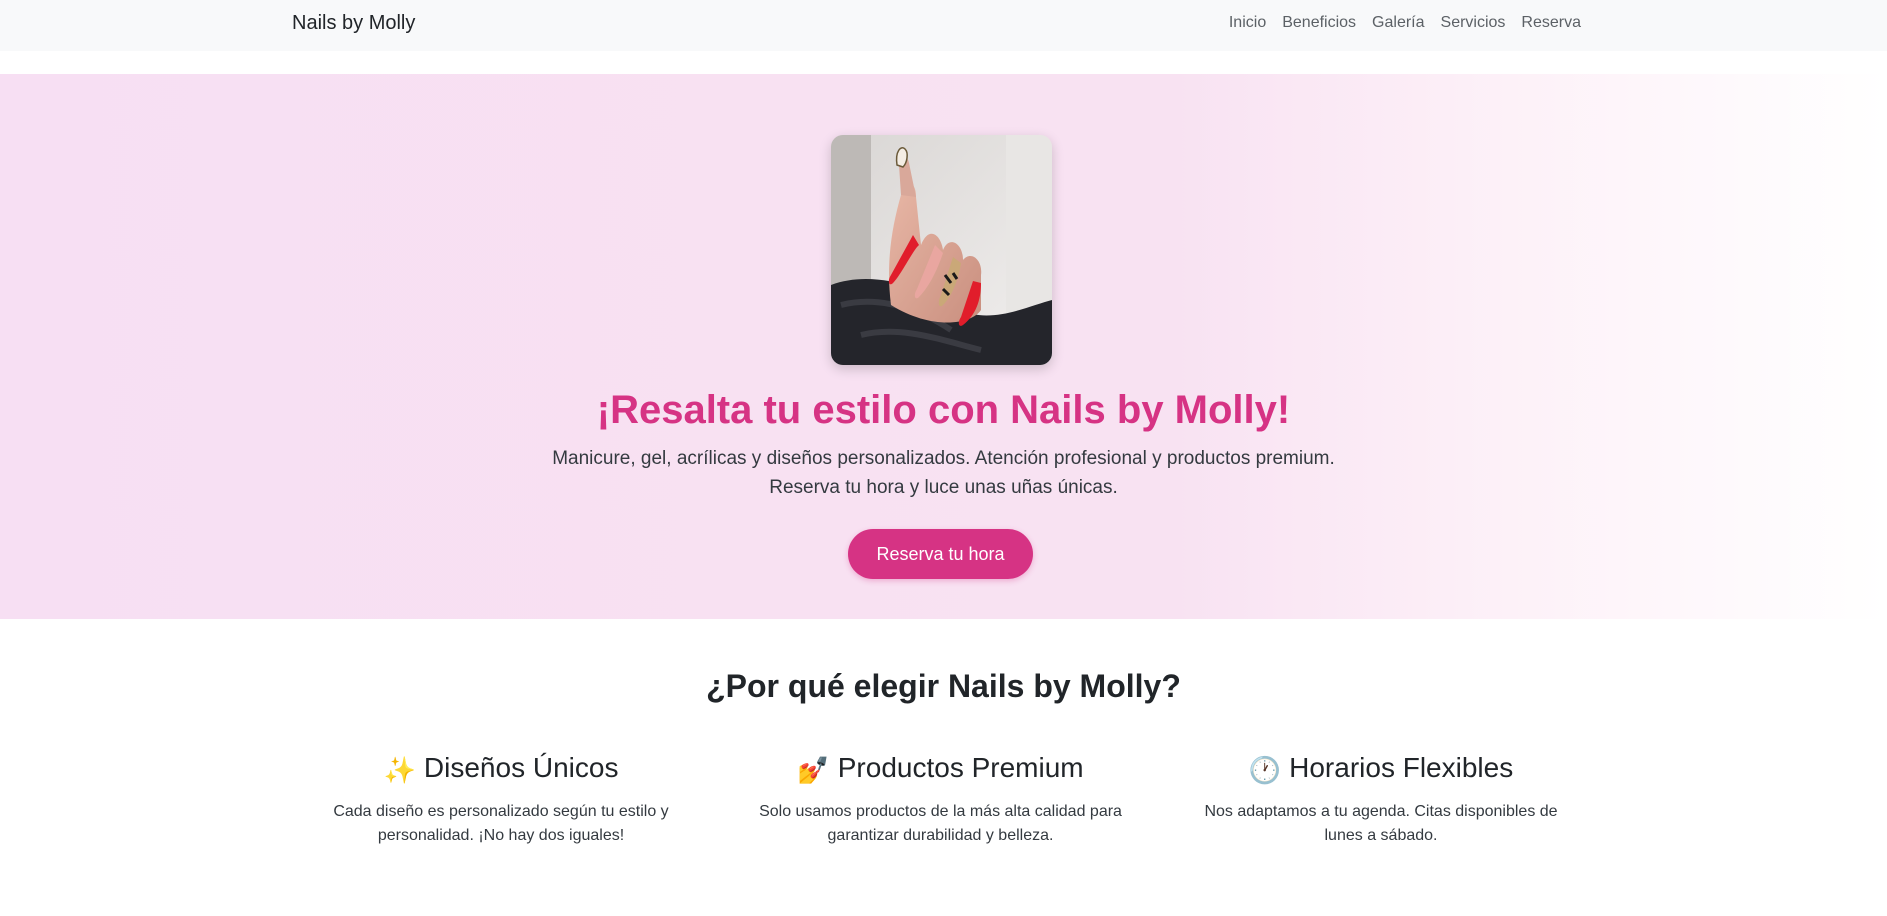 The height and width of the screenshot is (916, 1887). I want to click on brand-logo-text: Nails by Molly, so click(353, 23).